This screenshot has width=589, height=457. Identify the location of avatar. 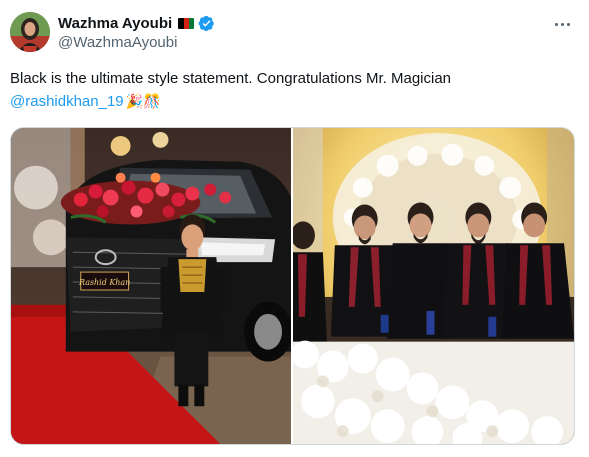
(30, 32).